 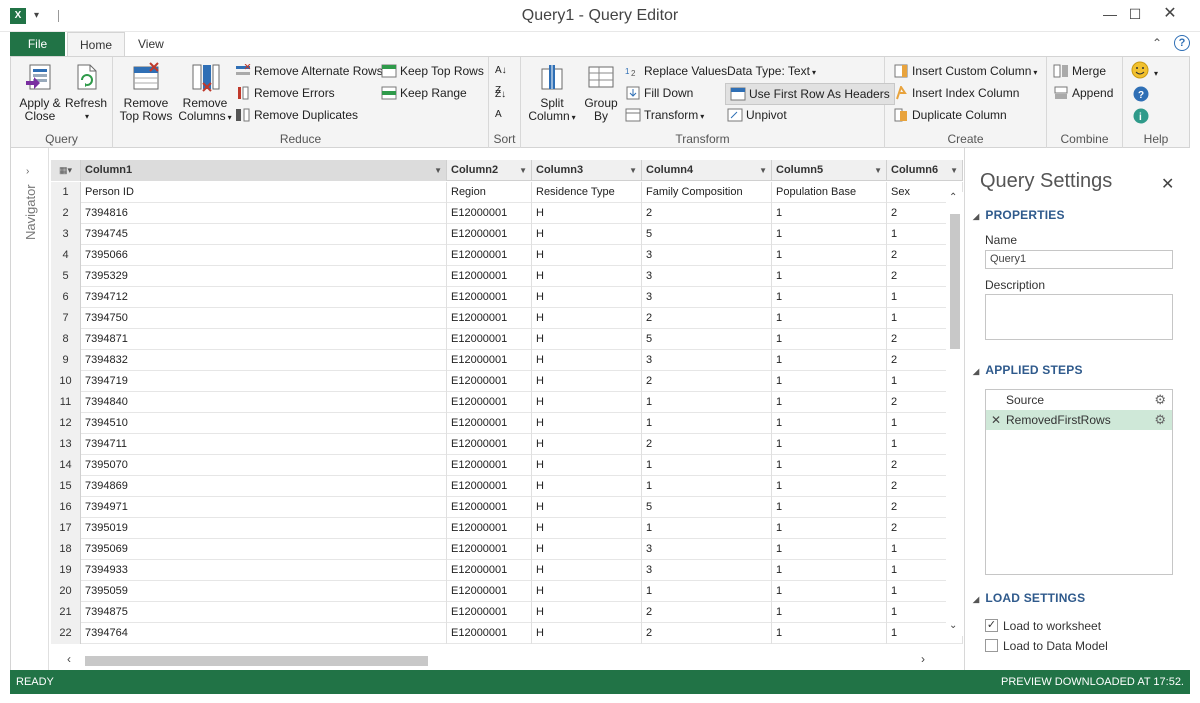 What do you see at coordinates (925, 170) in the screenshot?
I see `column-header-6: Column6 ▼` at bounding box center [925, 170].